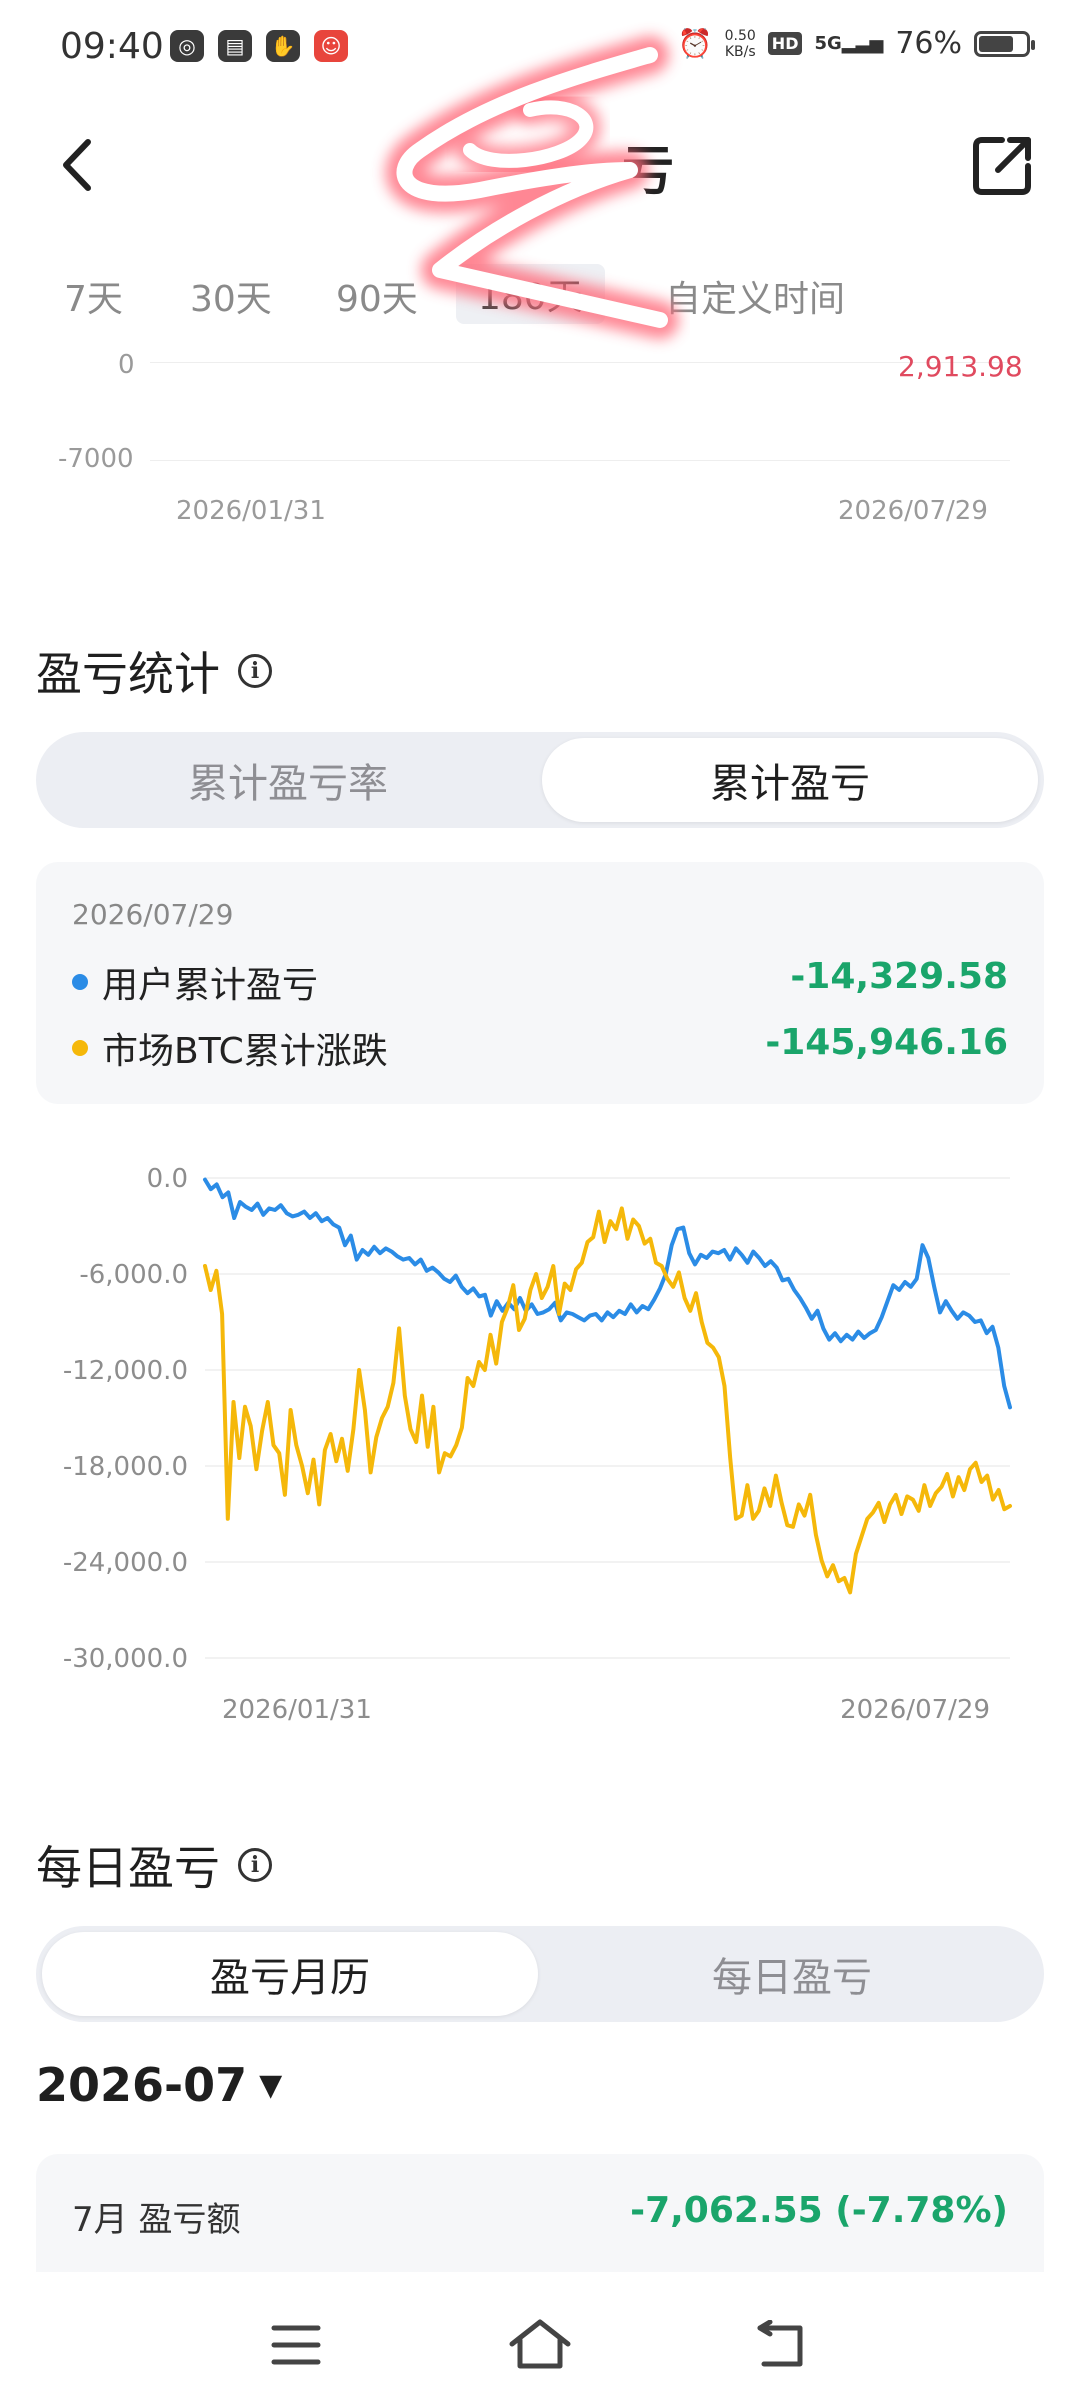 The image size is (1080, 2408). Describe the element at coordinates (259, 46) in the screenshot. I see `status-notification-icons: ◎ ▤ ✋ ☺` at that location.